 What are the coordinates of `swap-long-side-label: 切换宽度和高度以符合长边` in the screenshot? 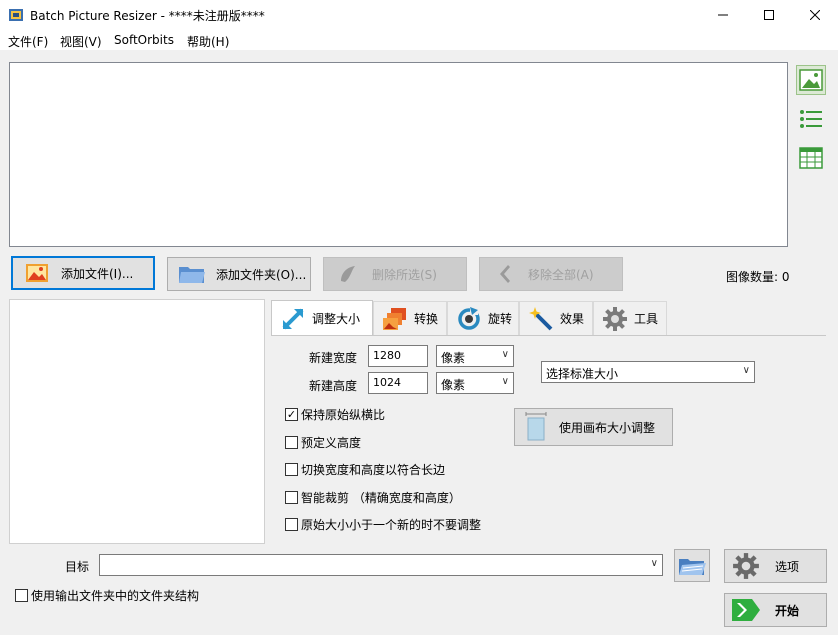 It's located at (373, 470).